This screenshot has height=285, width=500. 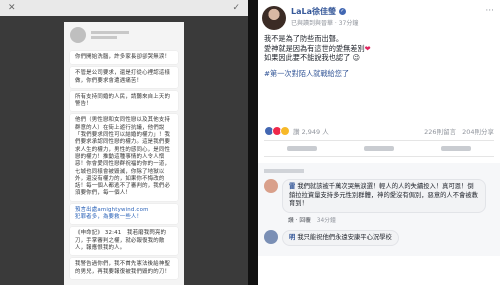 What do you see at coordinates (124, 77) in the screenshot?
I see `chat-message: 不管是公司要求，還是打從心裡認這樣做，你們要求會遭遇痛苦！` at bounding box center [124, 77].